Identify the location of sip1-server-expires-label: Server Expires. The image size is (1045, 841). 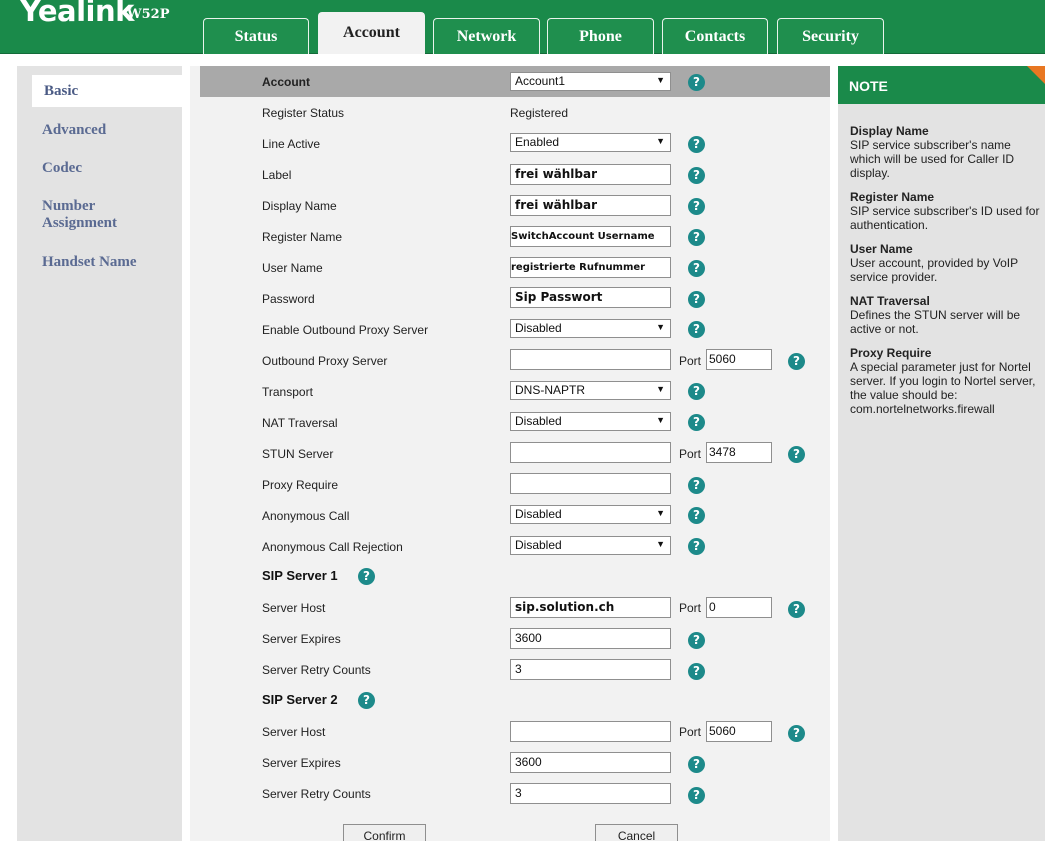
(301, 639).